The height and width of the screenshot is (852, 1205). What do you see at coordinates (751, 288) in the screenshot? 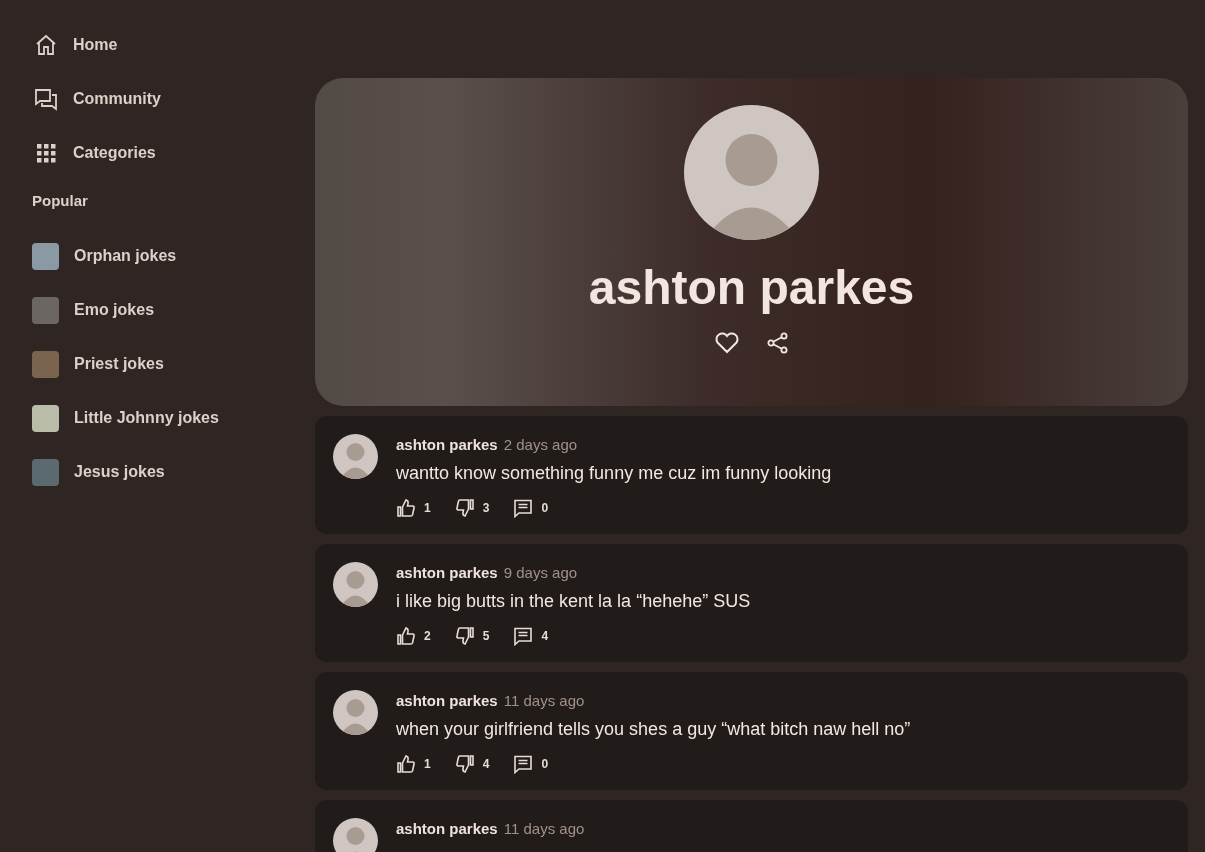
I see `profile-name: ashton parkes` at bounding box center [751, 288].